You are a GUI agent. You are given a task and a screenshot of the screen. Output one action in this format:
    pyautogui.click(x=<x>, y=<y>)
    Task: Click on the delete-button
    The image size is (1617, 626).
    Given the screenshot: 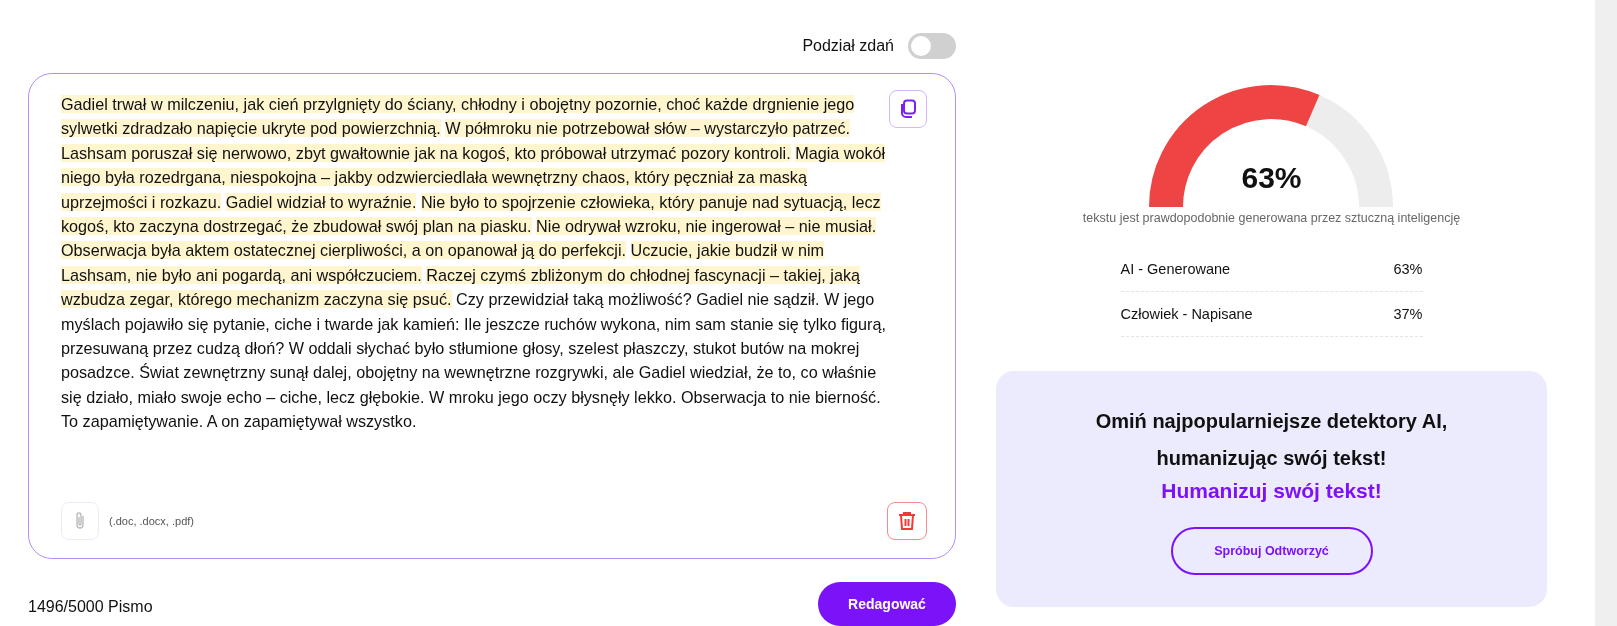 What is the action you would take?
    pyautogui.click(x=907, y=521)
    